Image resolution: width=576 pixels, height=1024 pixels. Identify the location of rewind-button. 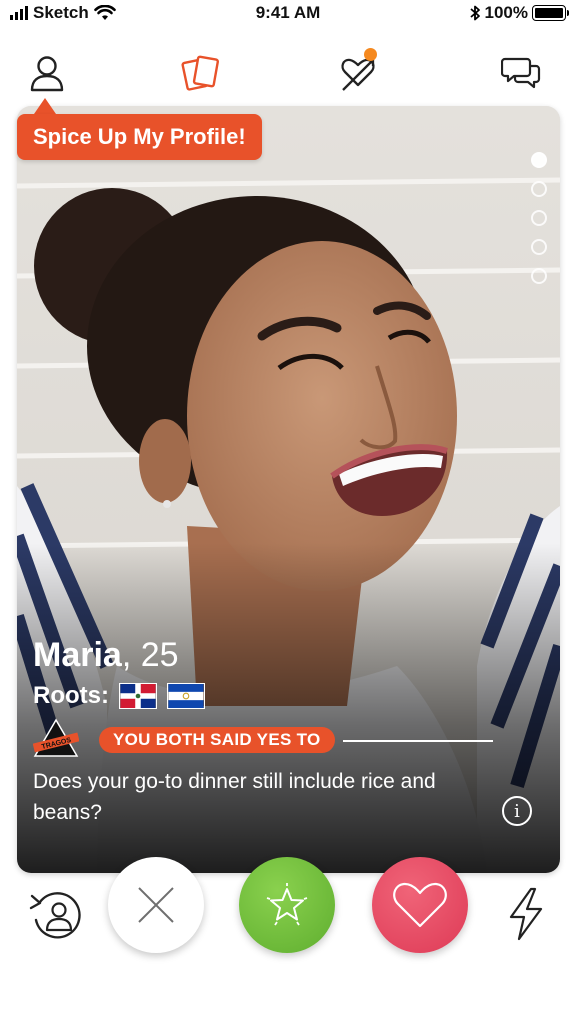
(55, 914).